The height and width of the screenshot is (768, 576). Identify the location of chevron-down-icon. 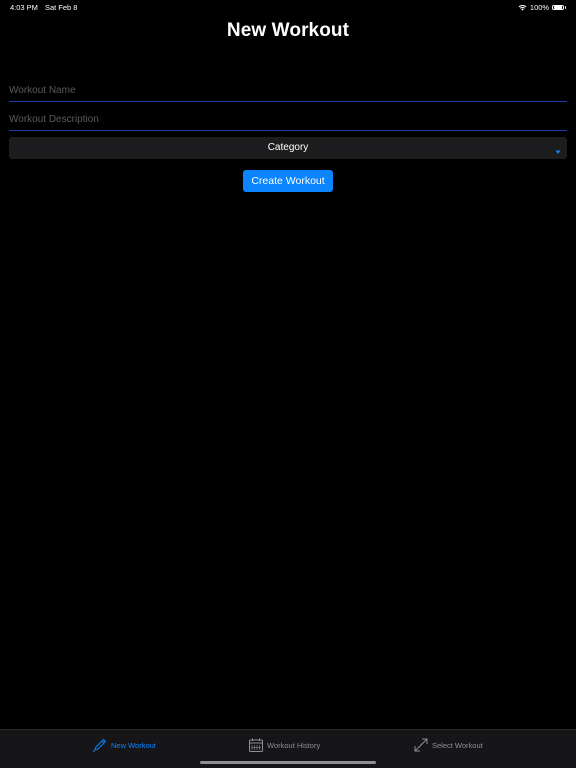
(558, 148).